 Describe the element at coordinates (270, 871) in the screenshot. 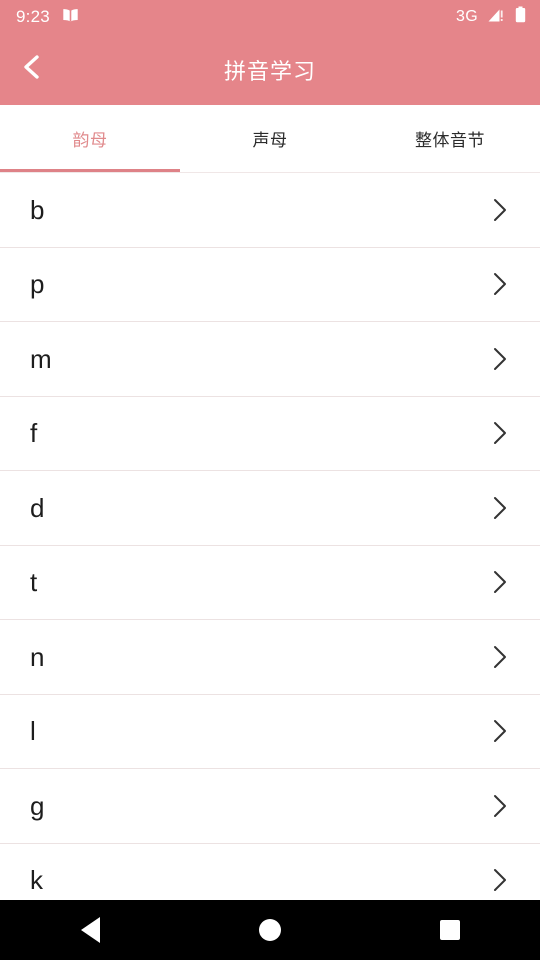

I see `list-item: k` at that location.